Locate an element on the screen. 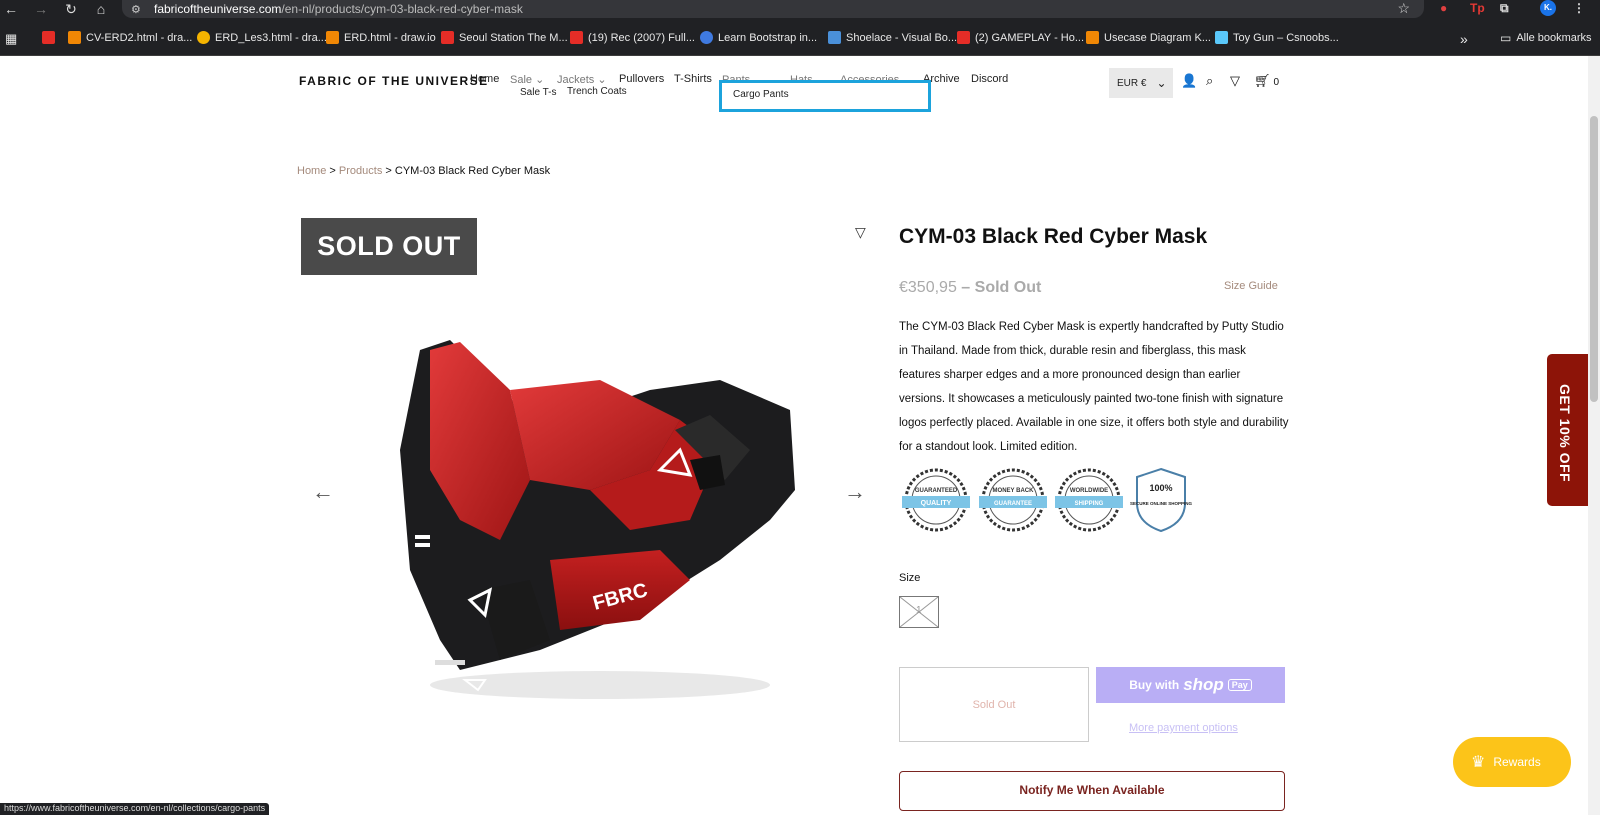  breadcrumb-home: Home is located at coordinates (311, 171).